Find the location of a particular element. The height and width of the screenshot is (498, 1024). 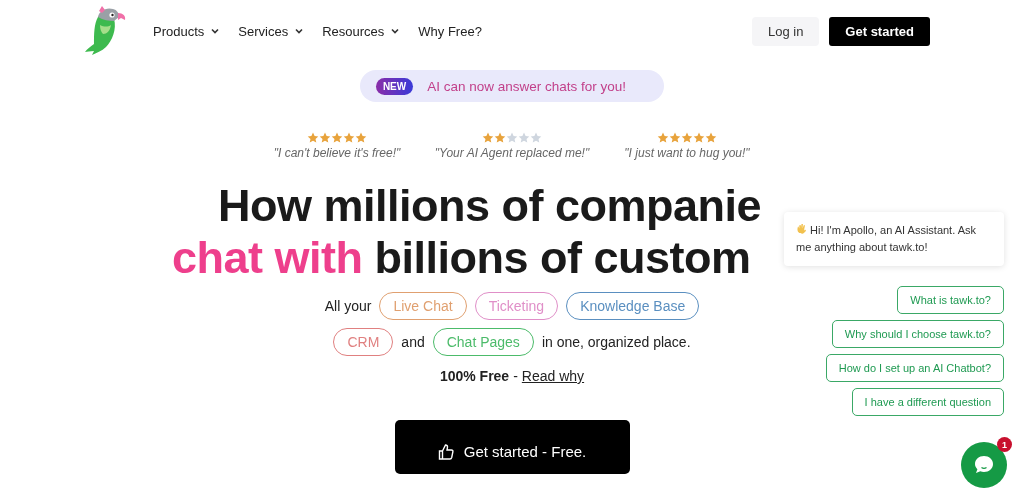

login-button: Log in is located at coordinates (785, 31).